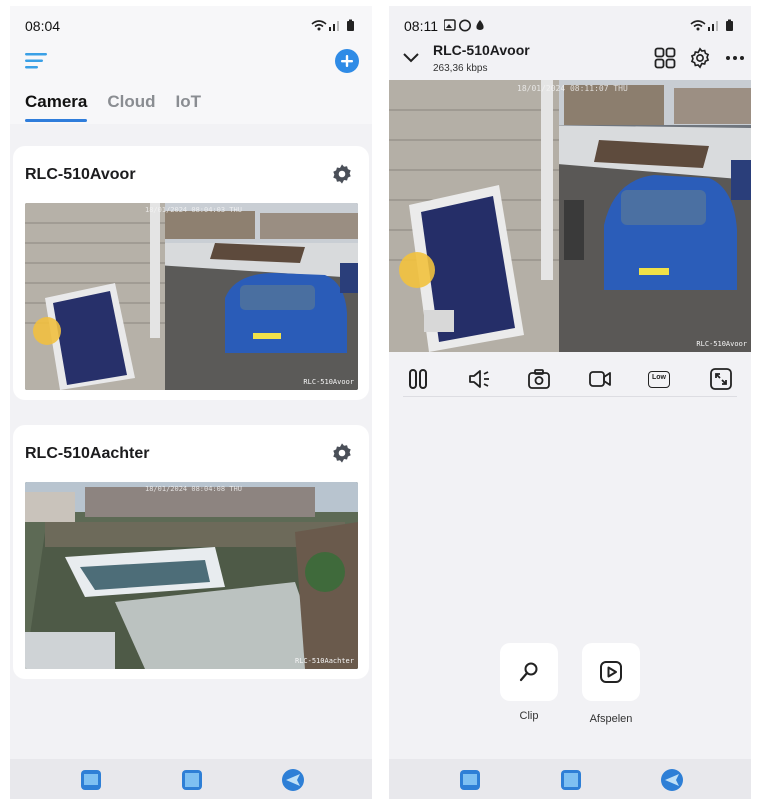  What do you see at coordinates (418, 379) in the screenshot?
I see `pause-icon` at bounding box center [418, 379].